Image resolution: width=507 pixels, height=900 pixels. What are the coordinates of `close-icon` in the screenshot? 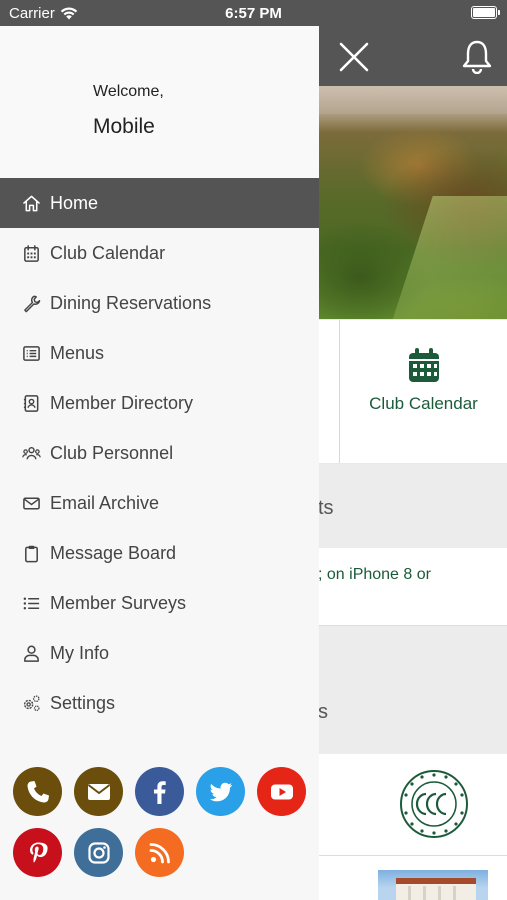 It's located at (354, 57).